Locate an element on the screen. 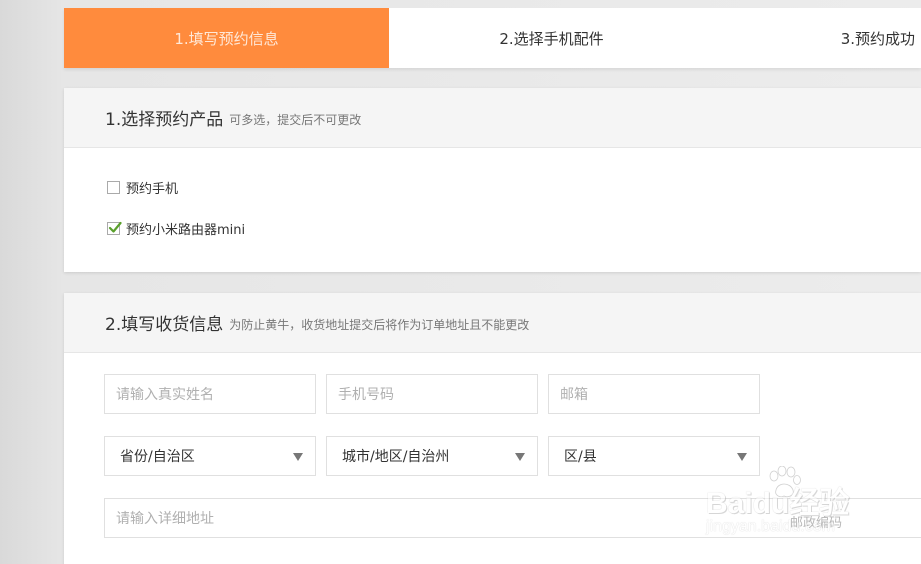 This screenshot has width=921, height=564. section-title: 1.选择预约产品 is located at coordinates (164, 120).